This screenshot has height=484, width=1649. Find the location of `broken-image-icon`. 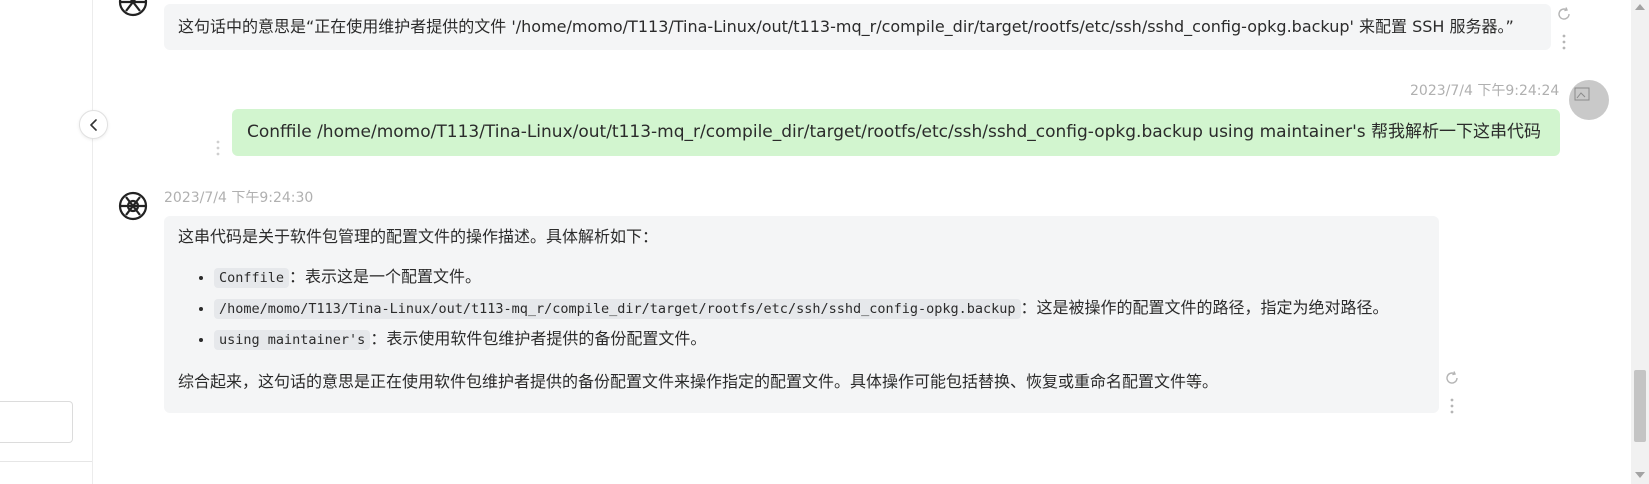

broken-image-icon is located at coordinates (1582, 94).